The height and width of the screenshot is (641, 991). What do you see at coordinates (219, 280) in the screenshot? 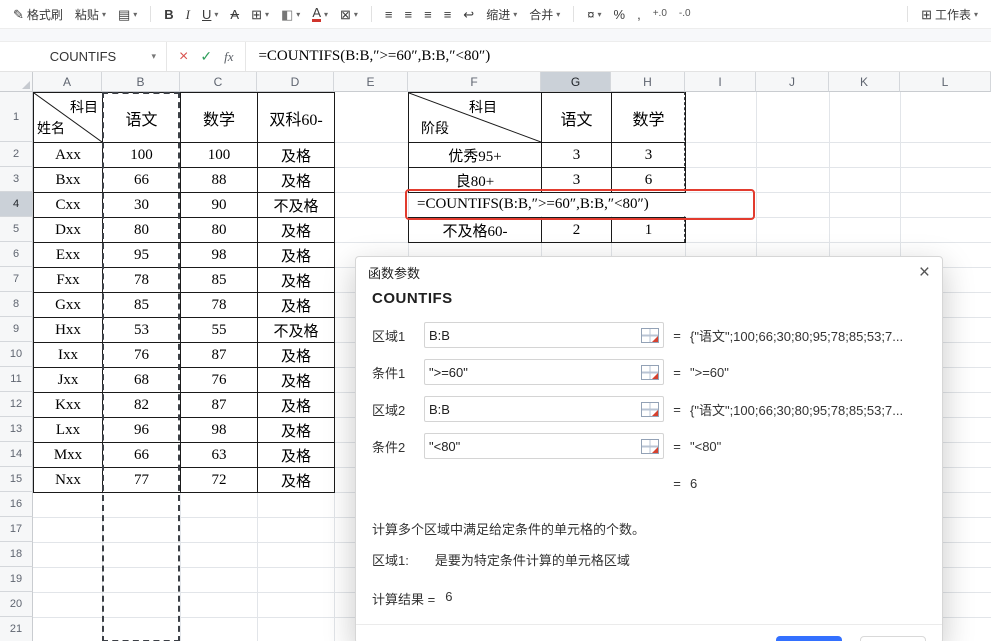
I see `cell-C7: 85` at bounding box center [219, 280].